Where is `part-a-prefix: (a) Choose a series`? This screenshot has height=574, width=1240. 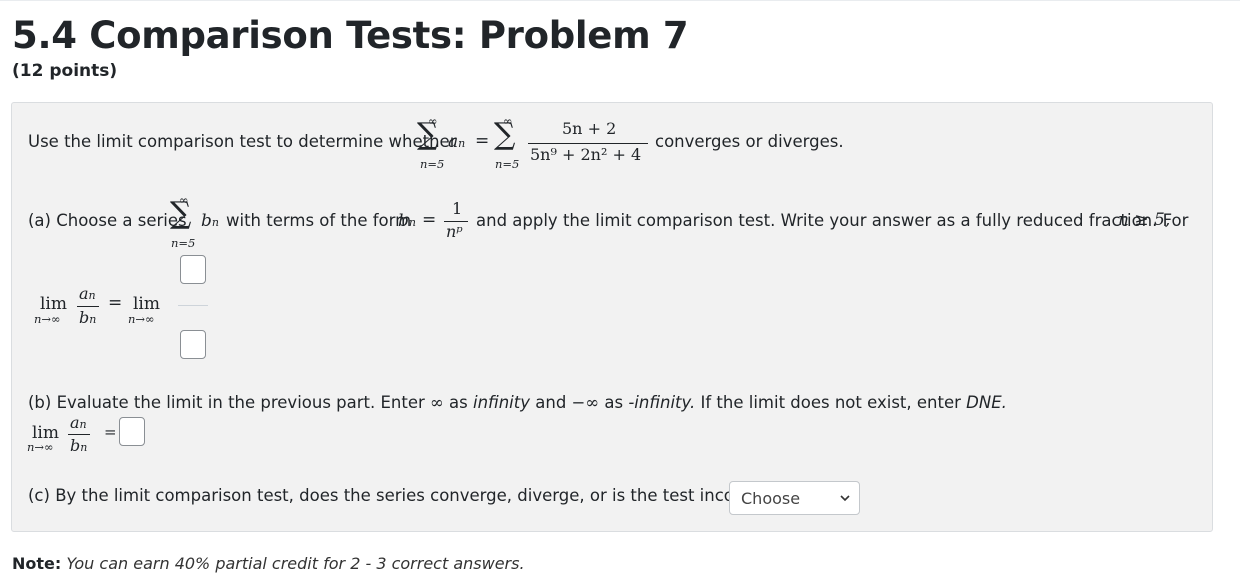 part-a-prefix: (a) Choose a series is located at coordinates (107, 220).